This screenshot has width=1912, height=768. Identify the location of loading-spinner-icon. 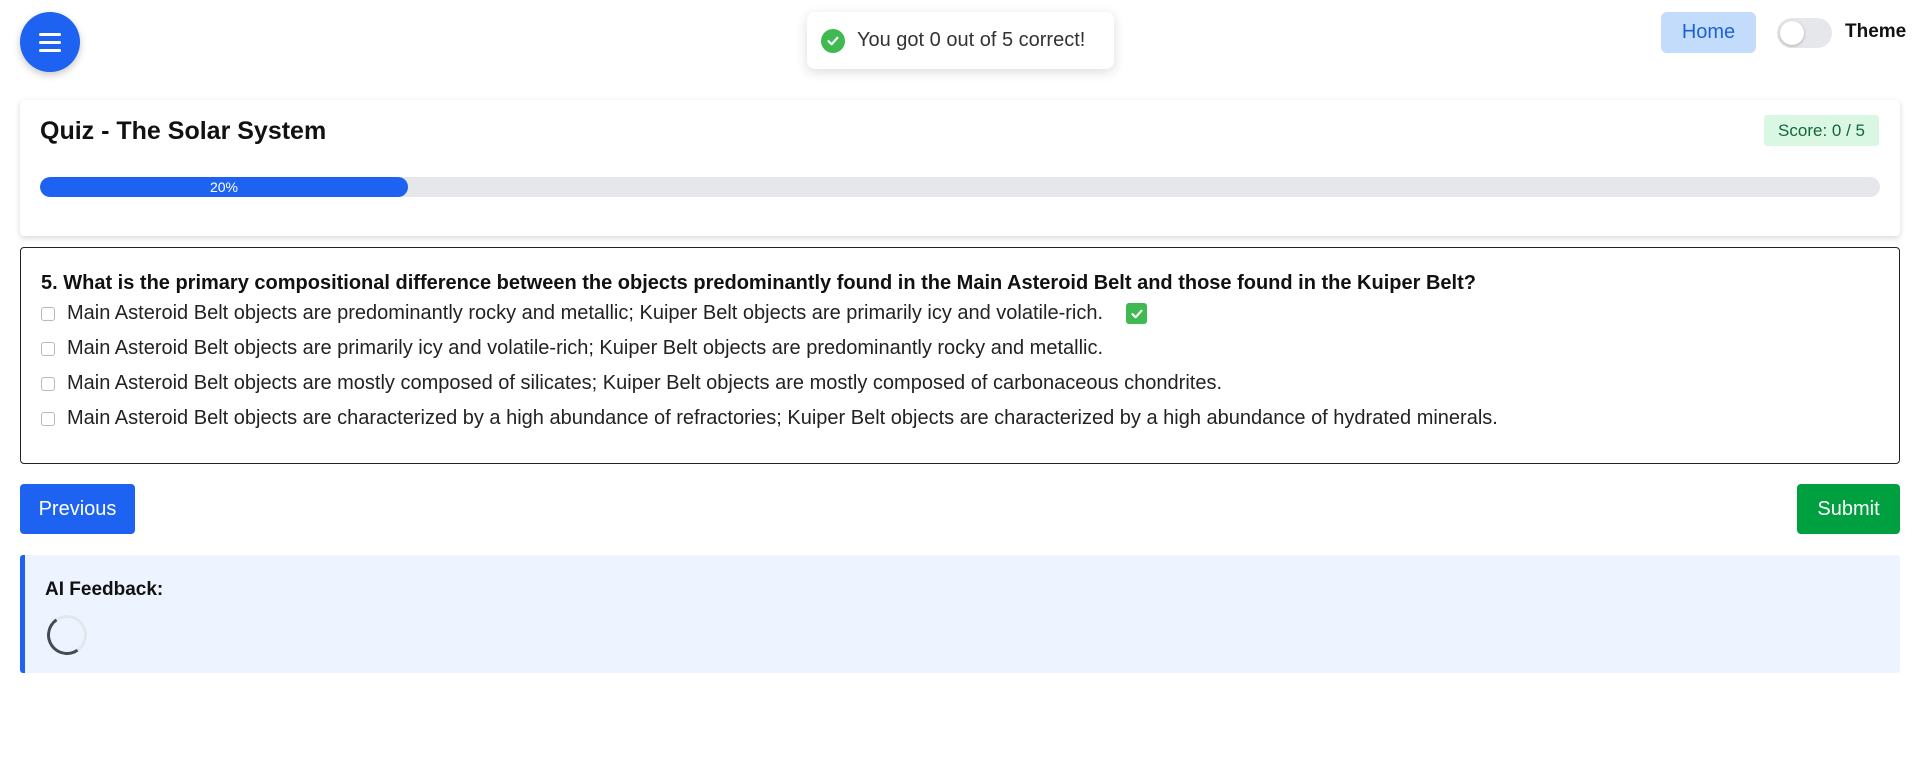
(67, 635).